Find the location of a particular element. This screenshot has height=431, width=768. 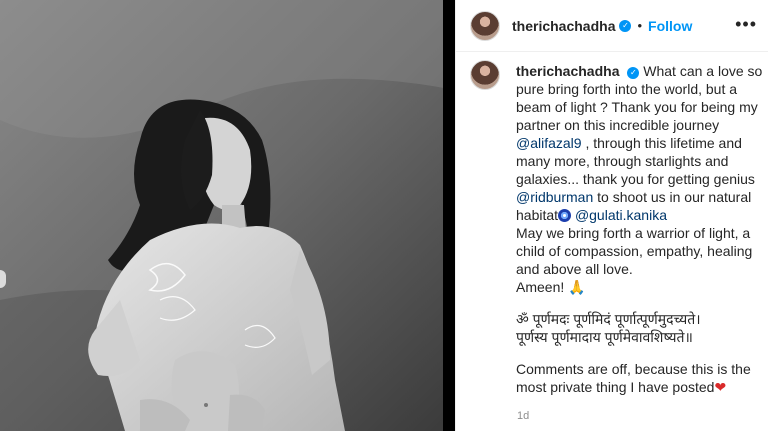

mention-alifazal9: @alifazal9 is located at coordinates (549, 143).